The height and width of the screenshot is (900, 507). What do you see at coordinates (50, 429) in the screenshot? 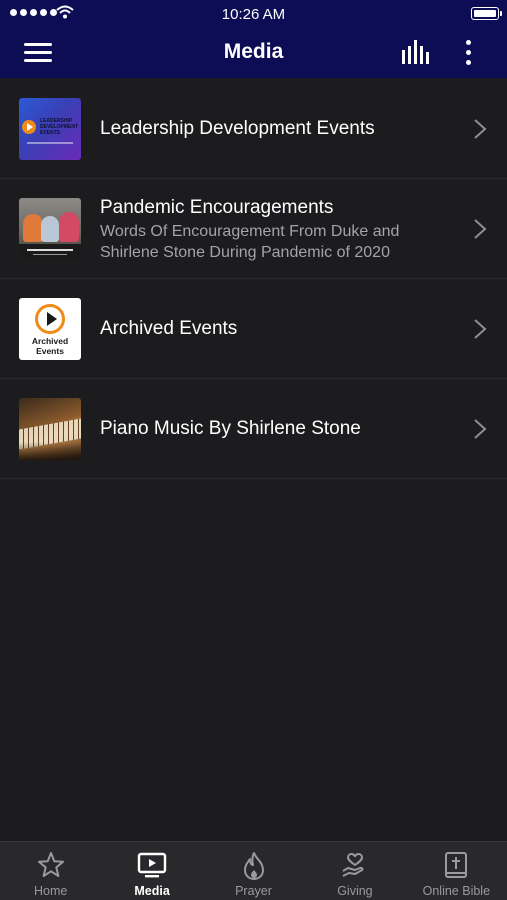
I see `piano-music-thumbnail` at bounding box center [50, 429].